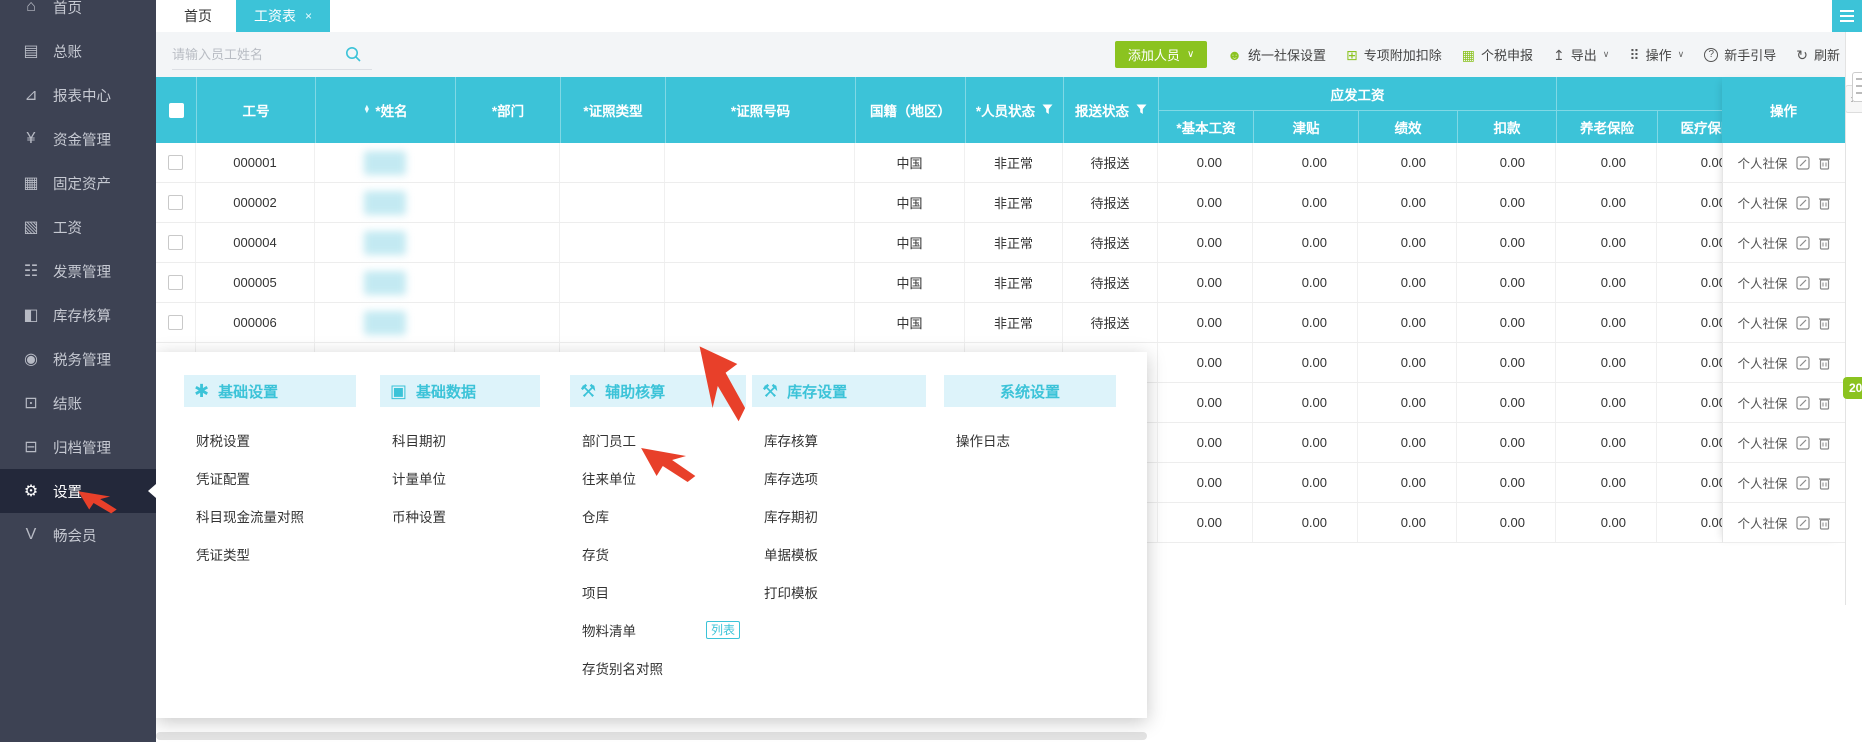 The height and width of the screenshot is (742, 1862). I want to click on search-input, so click(257, 54).